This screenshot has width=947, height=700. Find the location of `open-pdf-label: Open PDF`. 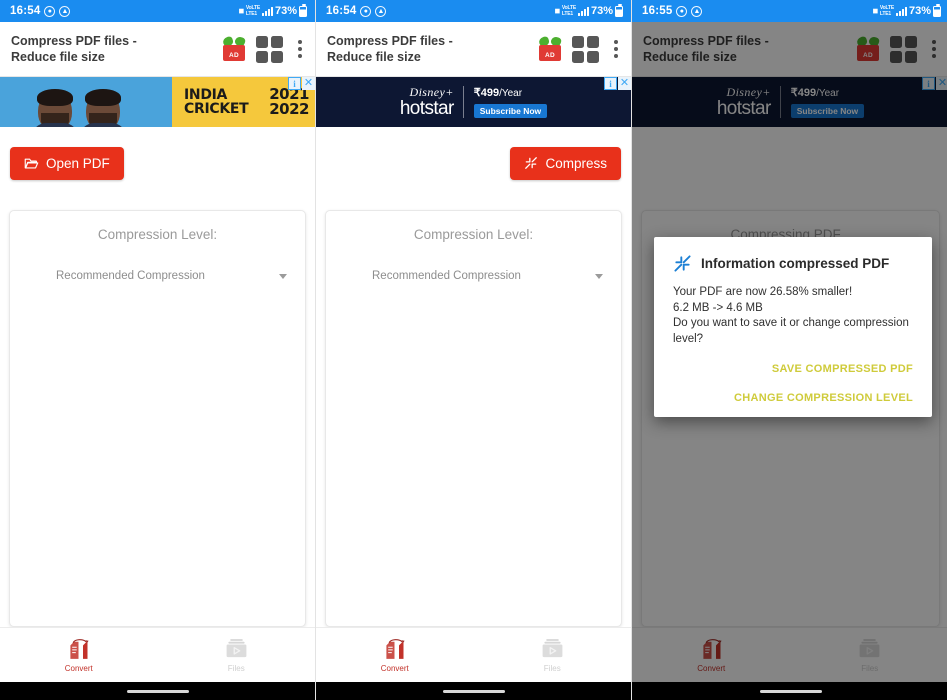

open-pdf-label: Open PDF is located at coordinates (78, 163).